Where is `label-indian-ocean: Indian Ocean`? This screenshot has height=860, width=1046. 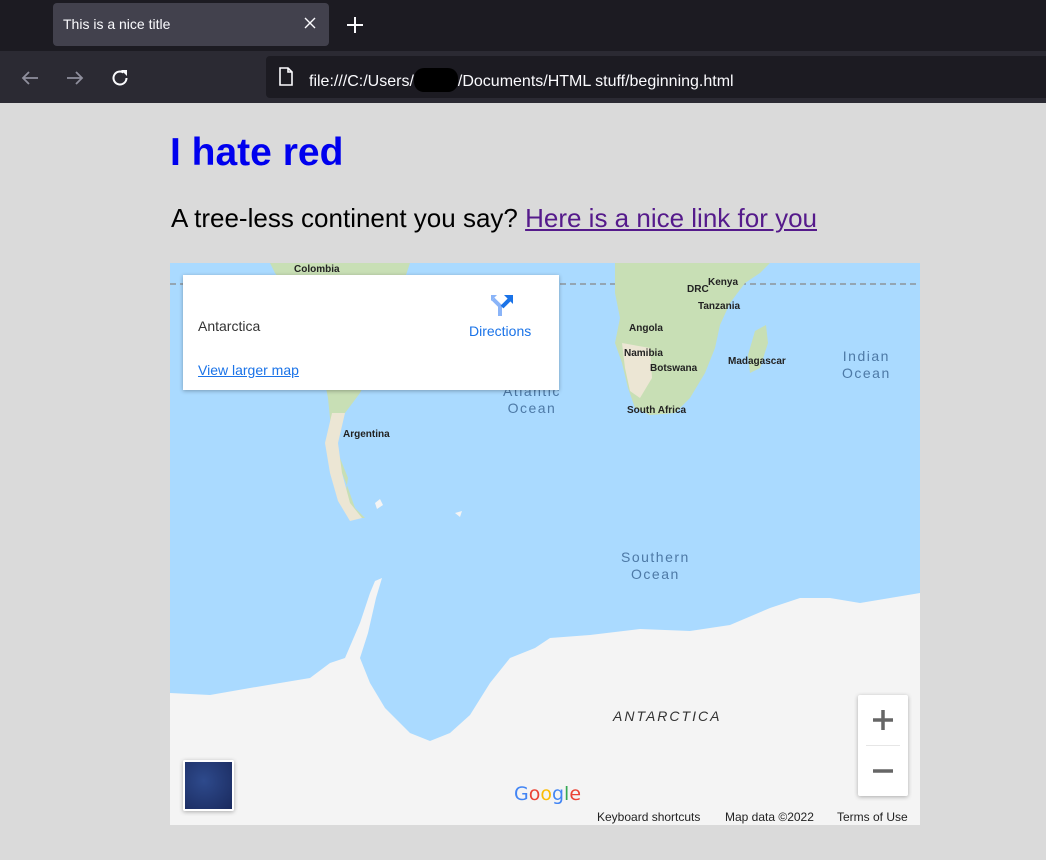 label-indian-ocean: Indian Ocean is located at coordinates (866, 365).